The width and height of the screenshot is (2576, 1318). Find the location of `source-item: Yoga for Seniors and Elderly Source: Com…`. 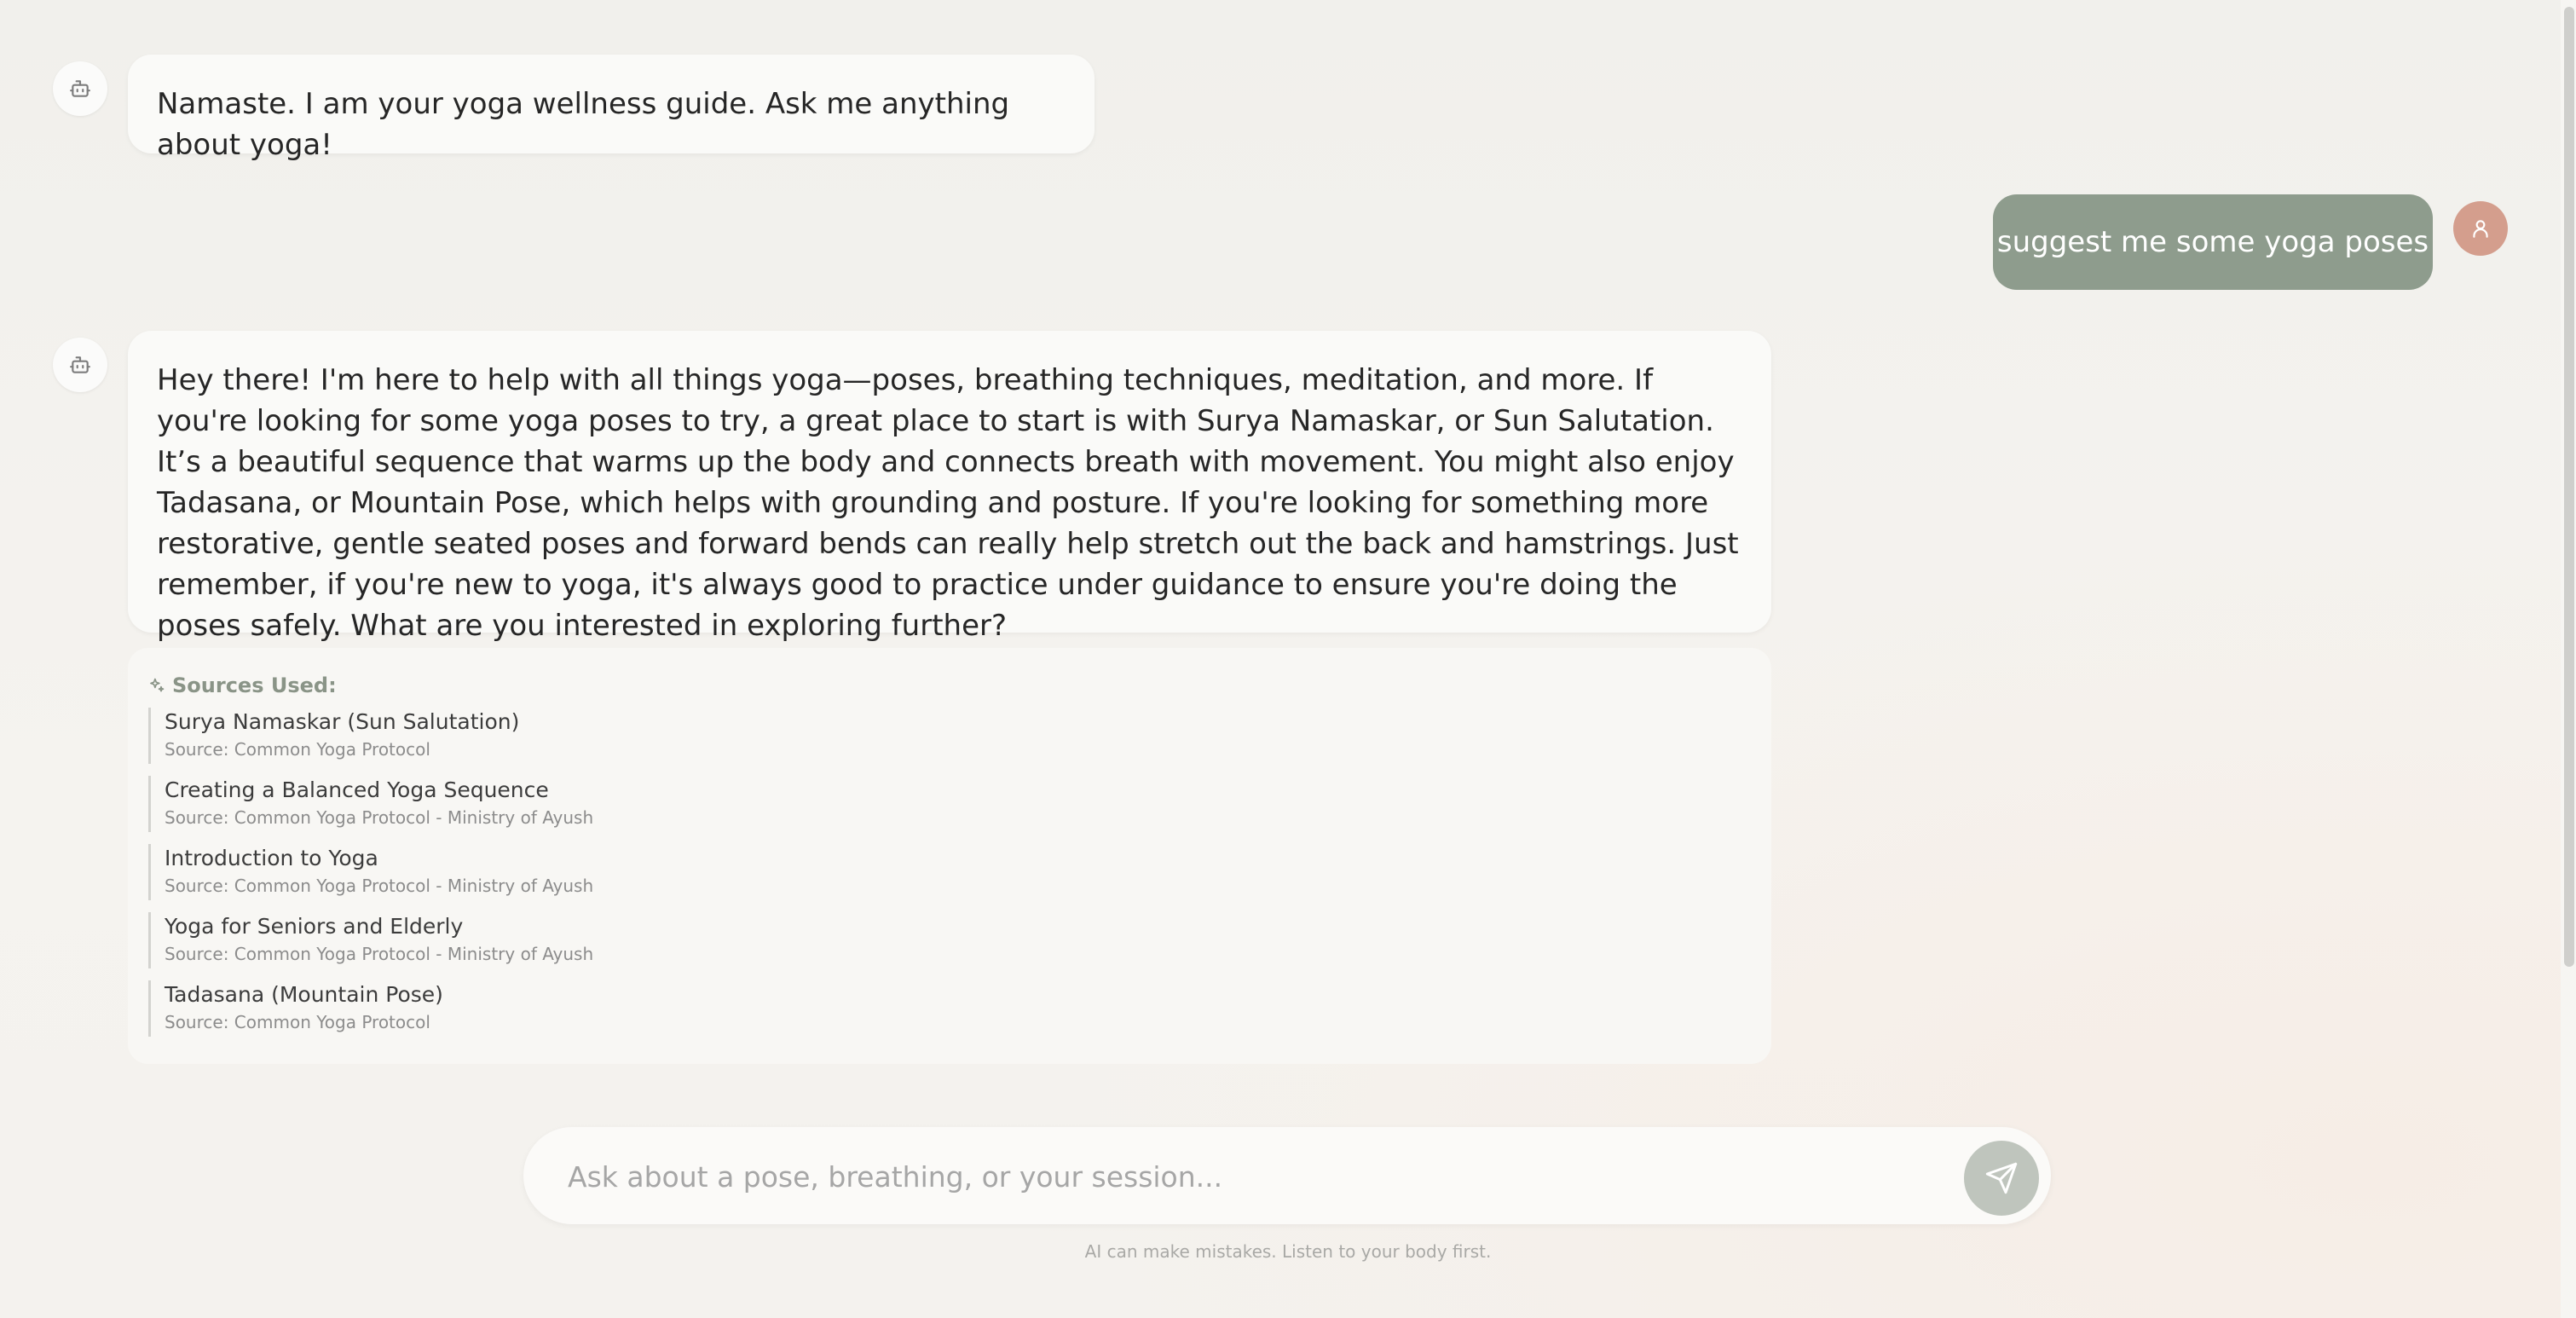

source-item: Yoga for Seniors and Elderly Source: Com… is located at coordinates (949, 940).